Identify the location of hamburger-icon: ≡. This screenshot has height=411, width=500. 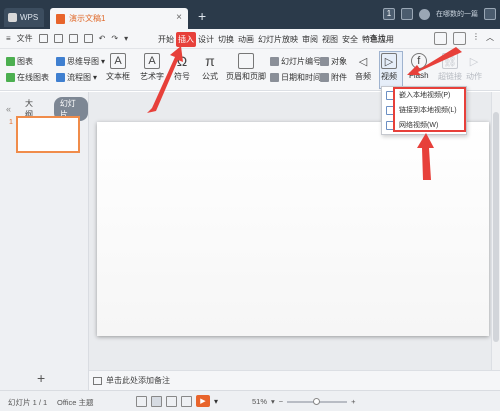
(8, 38).